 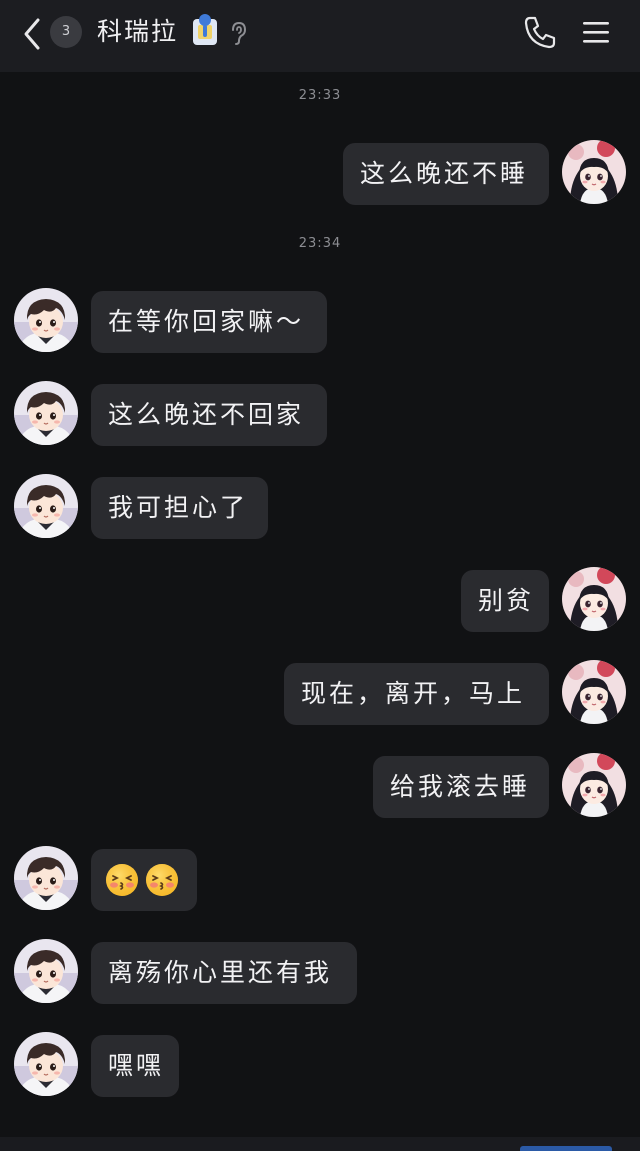 What do you see at coordinates (320, 243) in the screenshot?
I see `message-timestamp: 23:34` at bounding box center [320, 243].